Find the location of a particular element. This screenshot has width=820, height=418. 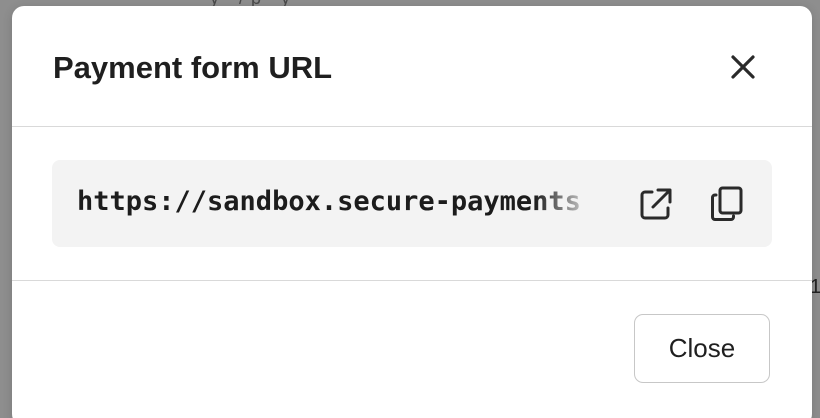

copy-icon is located at coordinates (727, 203).